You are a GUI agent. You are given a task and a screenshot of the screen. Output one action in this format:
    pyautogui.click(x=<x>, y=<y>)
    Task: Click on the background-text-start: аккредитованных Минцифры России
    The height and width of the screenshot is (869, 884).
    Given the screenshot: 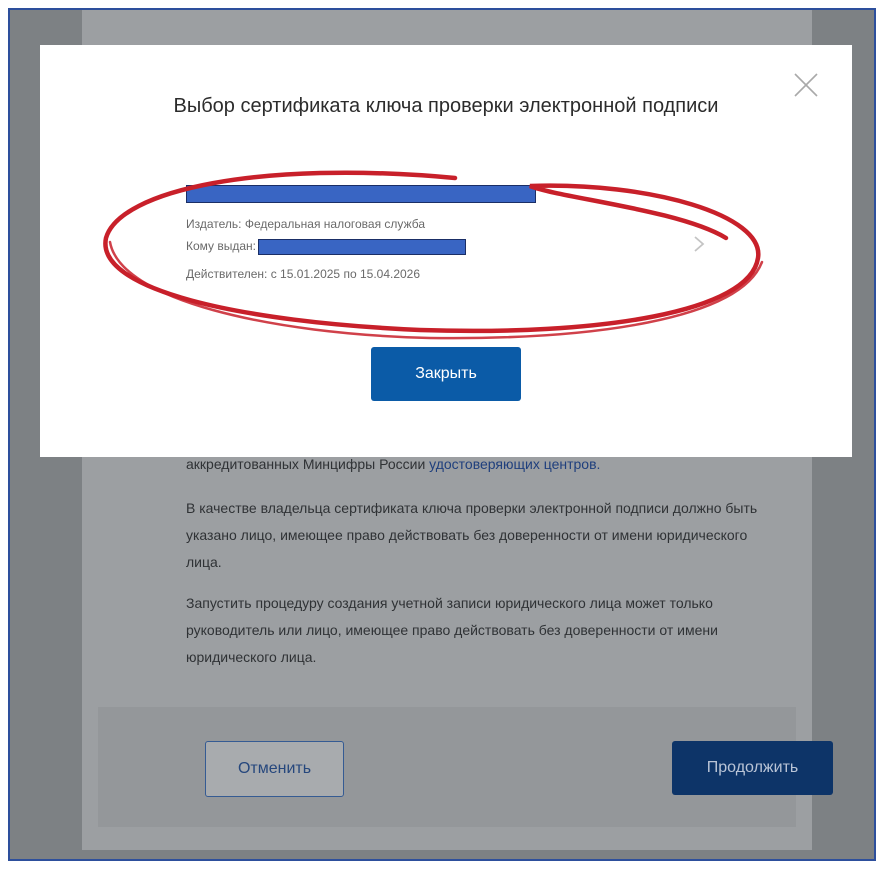 What is the action you would take?
    pyautogui.click(x=306, y=464)
    